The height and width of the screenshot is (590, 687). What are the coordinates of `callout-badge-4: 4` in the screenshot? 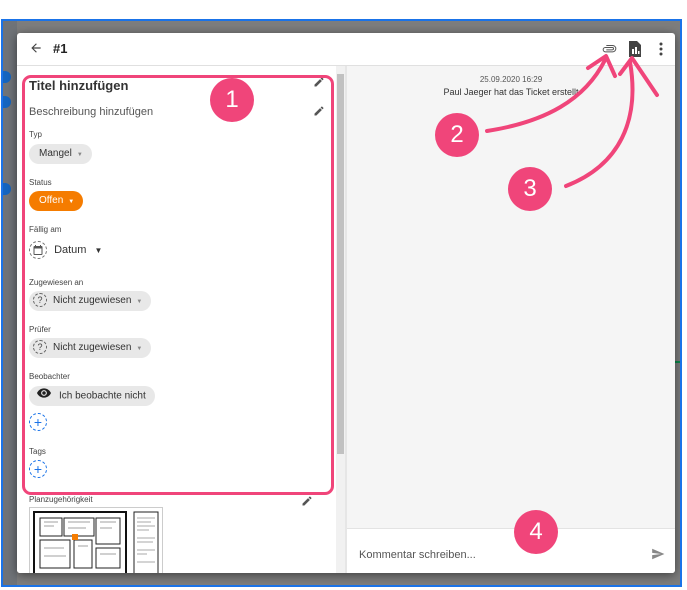 It's located at (536, 532).